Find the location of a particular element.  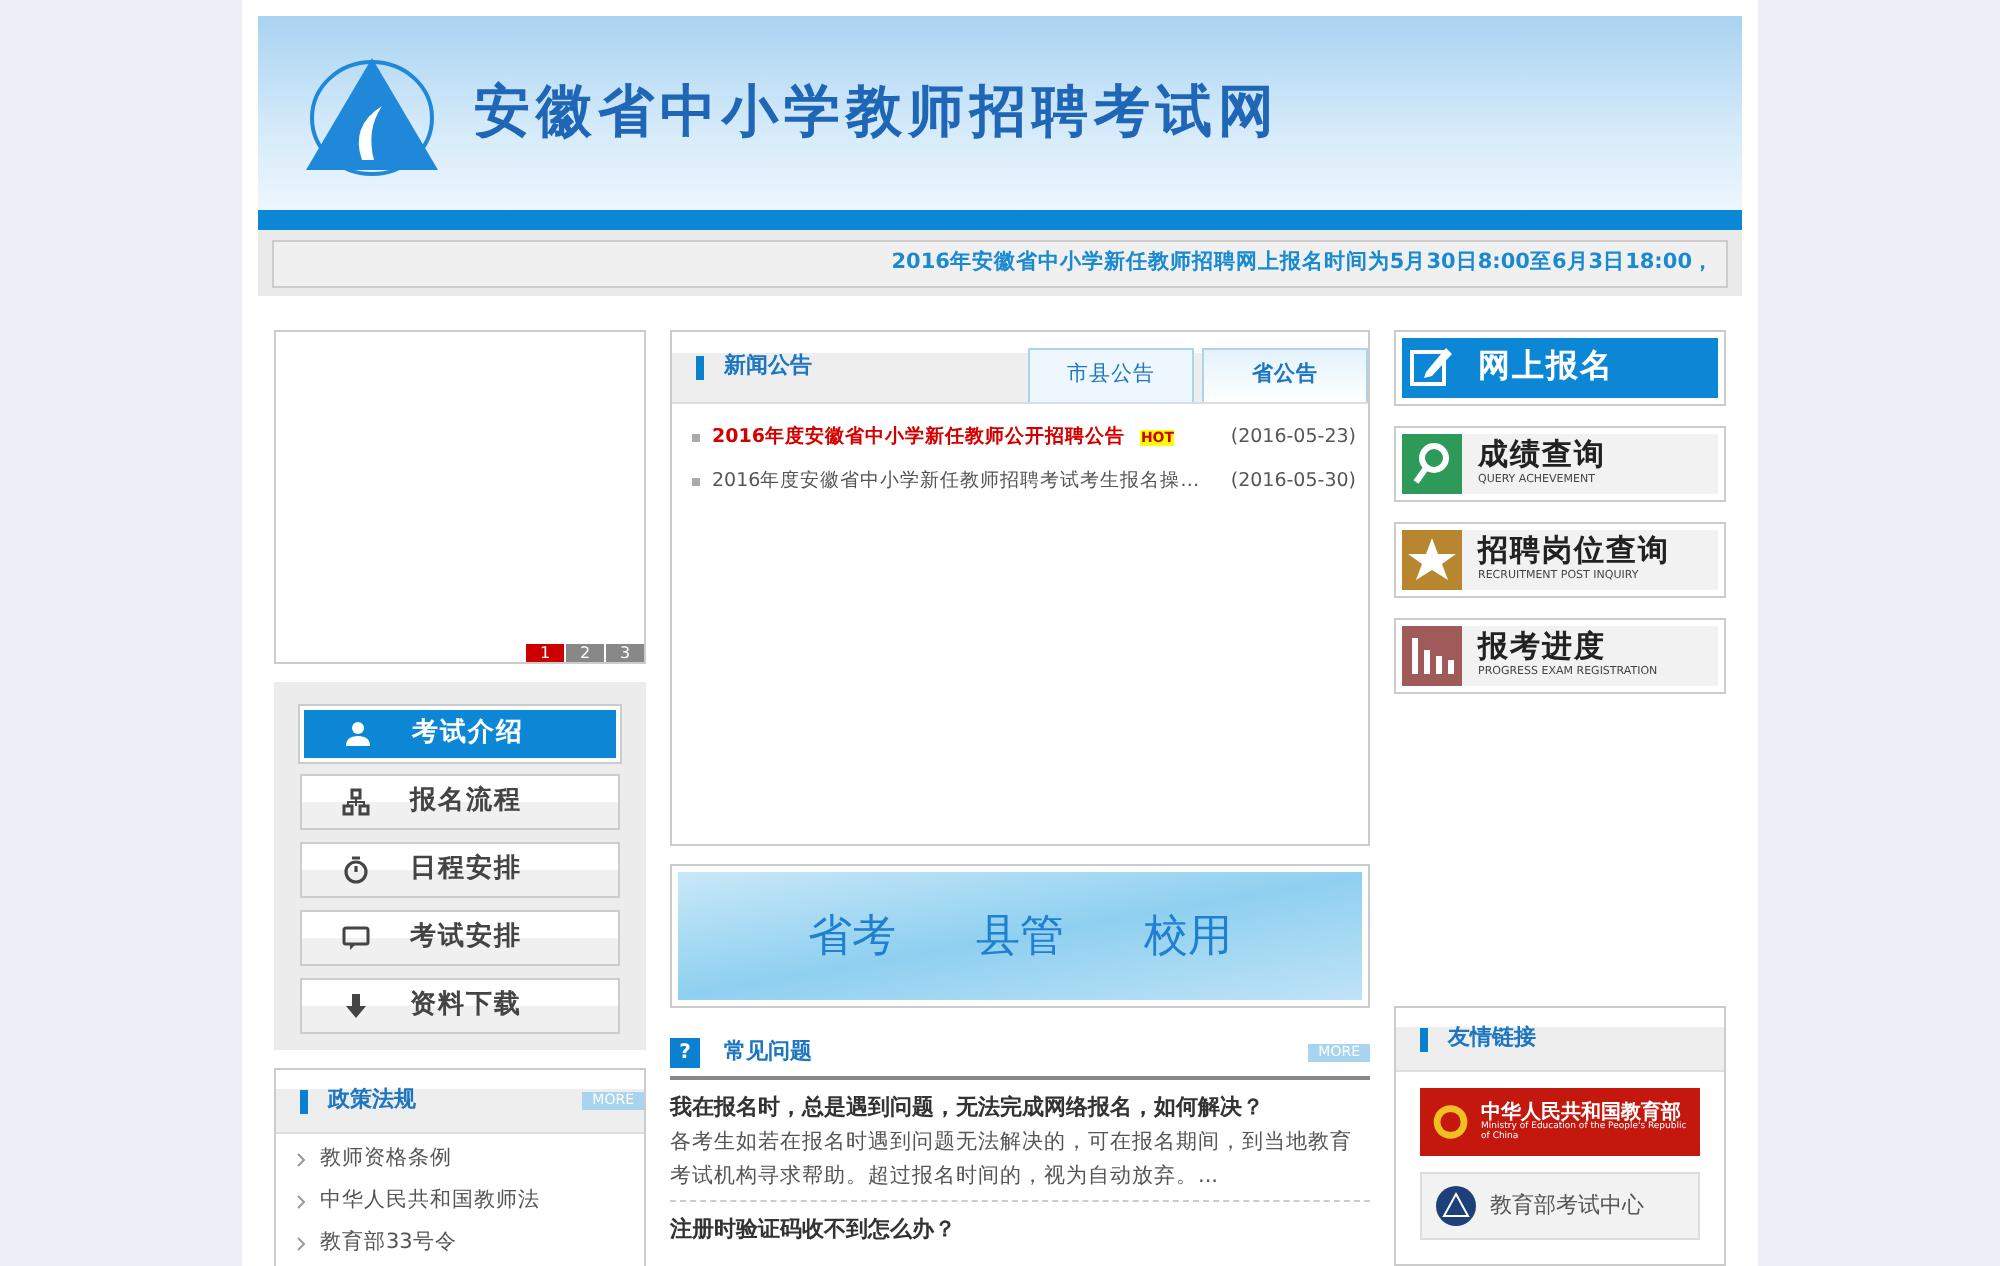

policy-link: 中华人民共和国教师法 is located at coordinates (430, 1201).